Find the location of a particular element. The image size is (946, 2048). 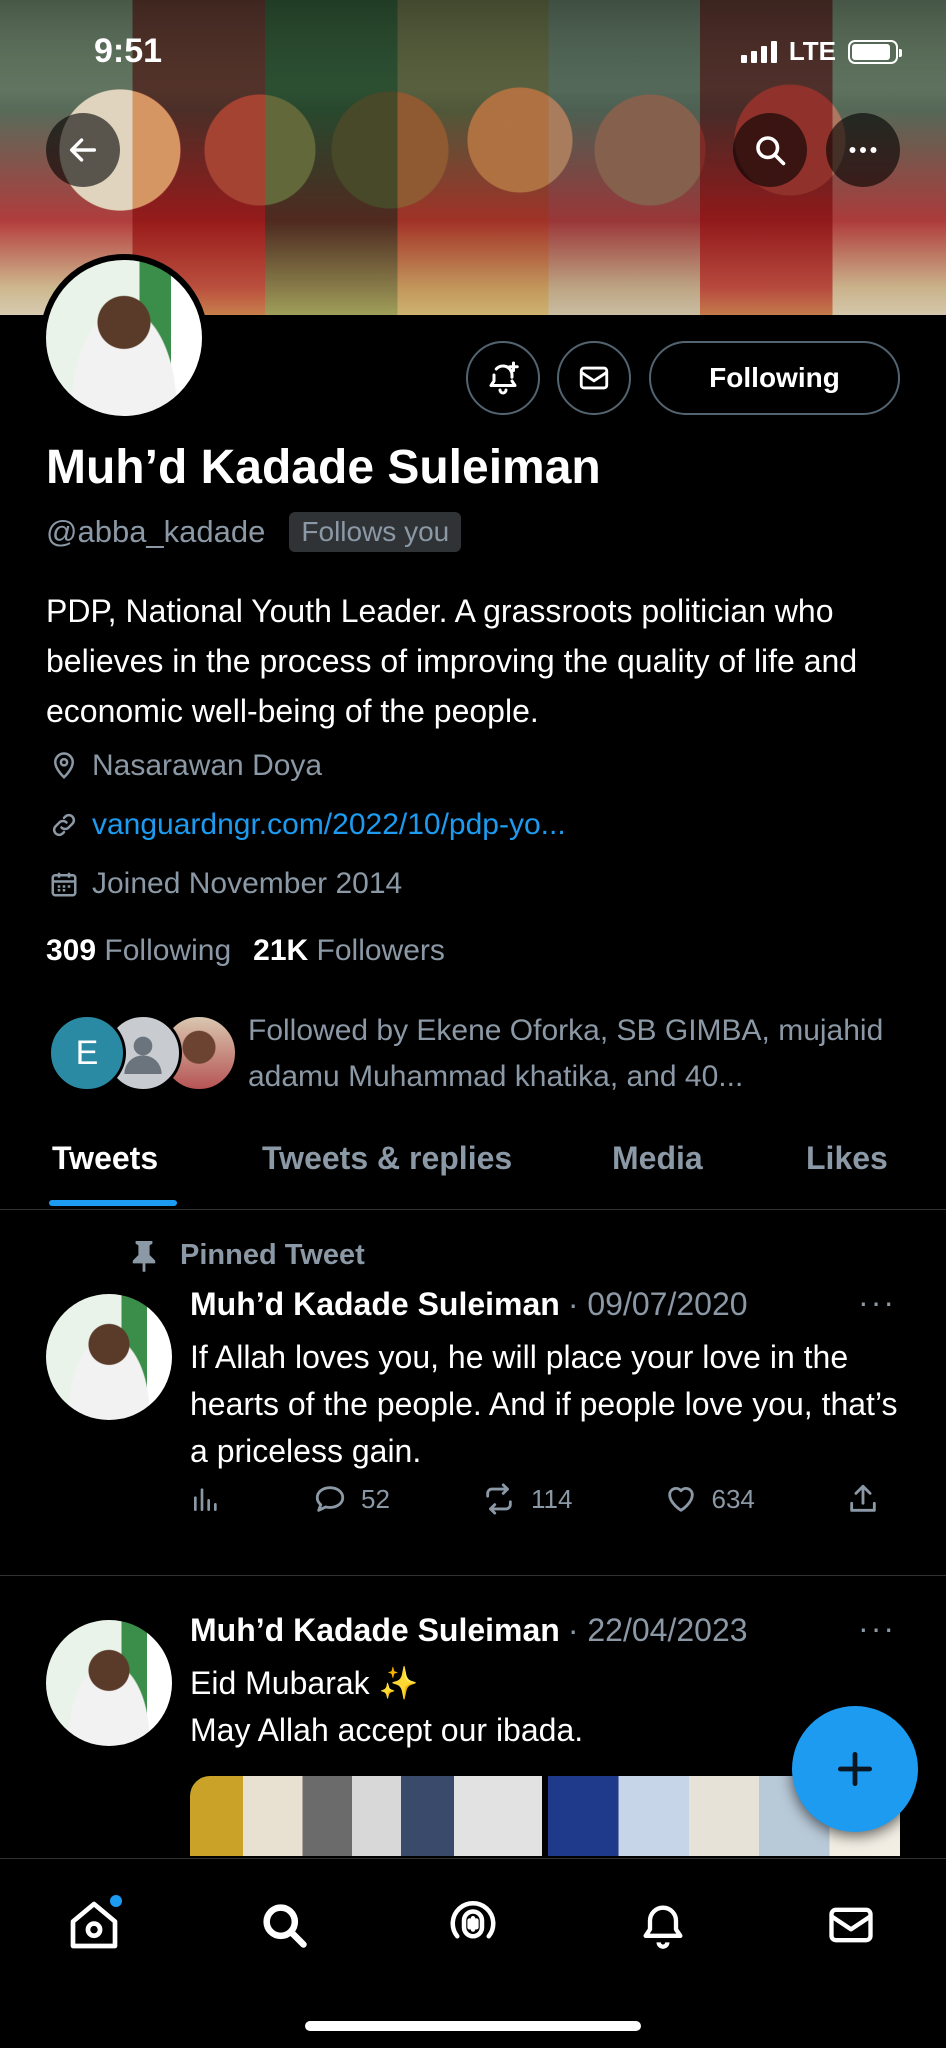

nav-home is located at coordinates (94, 1925).